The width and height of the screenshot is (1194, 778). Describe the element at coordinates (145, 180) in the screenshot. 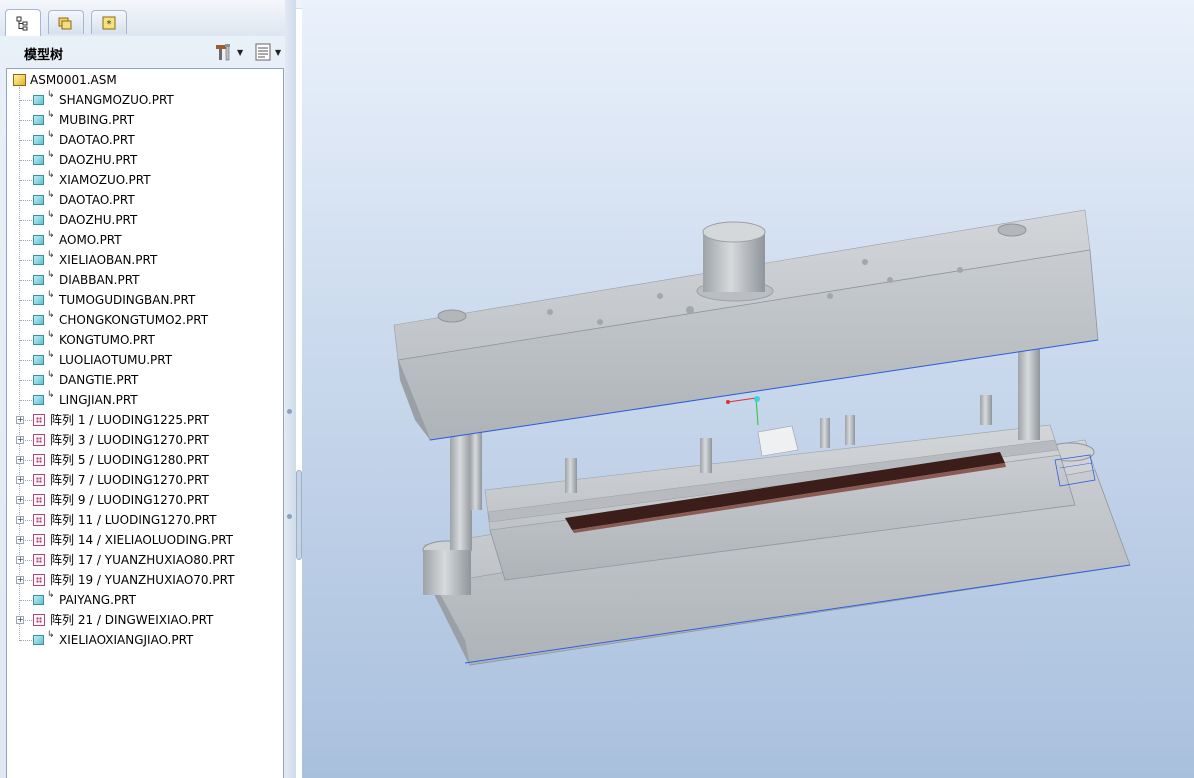

I see `tree-item-part: ↳ XIAMOZUO.PRT` at that location.